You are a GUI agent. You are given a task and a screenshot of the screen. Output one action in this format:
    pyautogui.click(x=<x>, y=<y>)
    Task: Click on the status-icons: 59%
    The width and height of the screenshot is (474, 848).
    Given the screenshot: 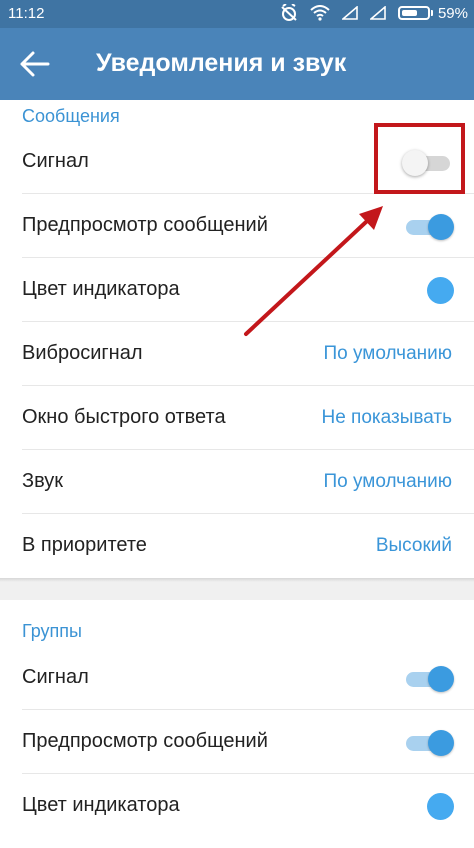 What is the action you would take?
    pyautogui.click(x=374, y=13)
    